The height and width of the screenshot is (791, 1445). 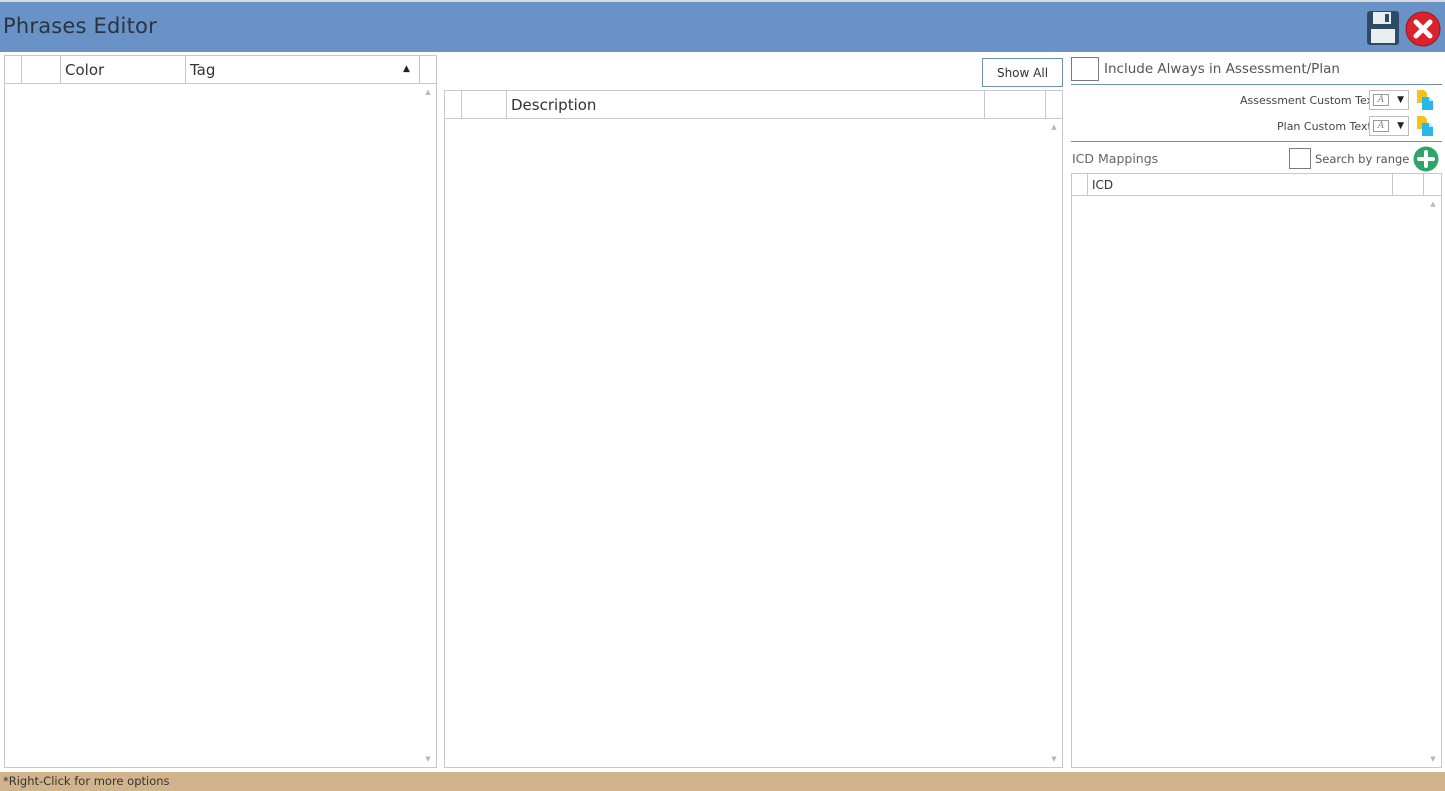 I want to click on options-divider-top, so click(x=1256, y=84).